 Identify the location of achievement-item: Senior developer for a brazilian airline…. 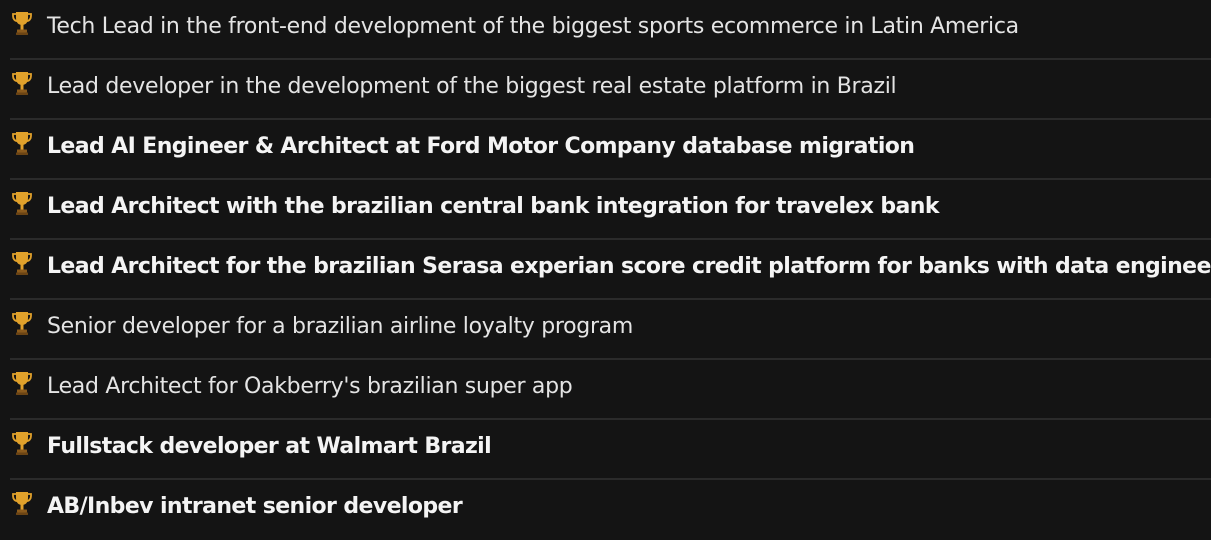
(610, 330).